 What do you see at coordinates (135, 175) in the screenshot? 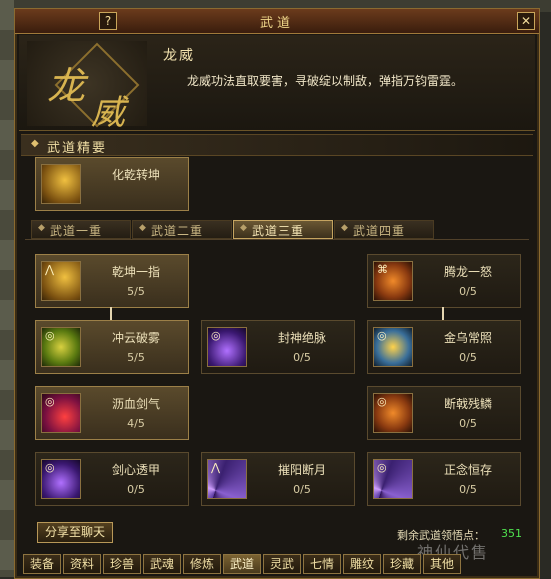
I see `essence-skill-name: 化乾转坤` at bounding box center [135, 175].